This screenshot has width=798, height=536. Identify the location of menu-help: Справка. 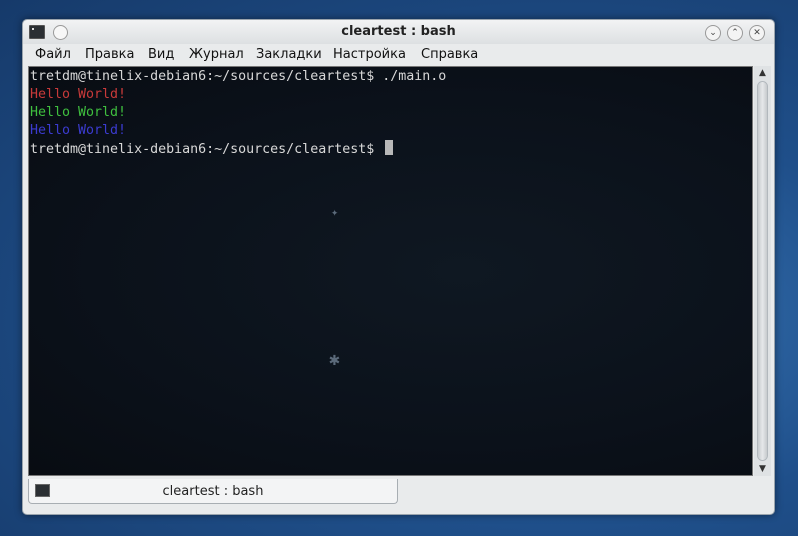
(449, 54).